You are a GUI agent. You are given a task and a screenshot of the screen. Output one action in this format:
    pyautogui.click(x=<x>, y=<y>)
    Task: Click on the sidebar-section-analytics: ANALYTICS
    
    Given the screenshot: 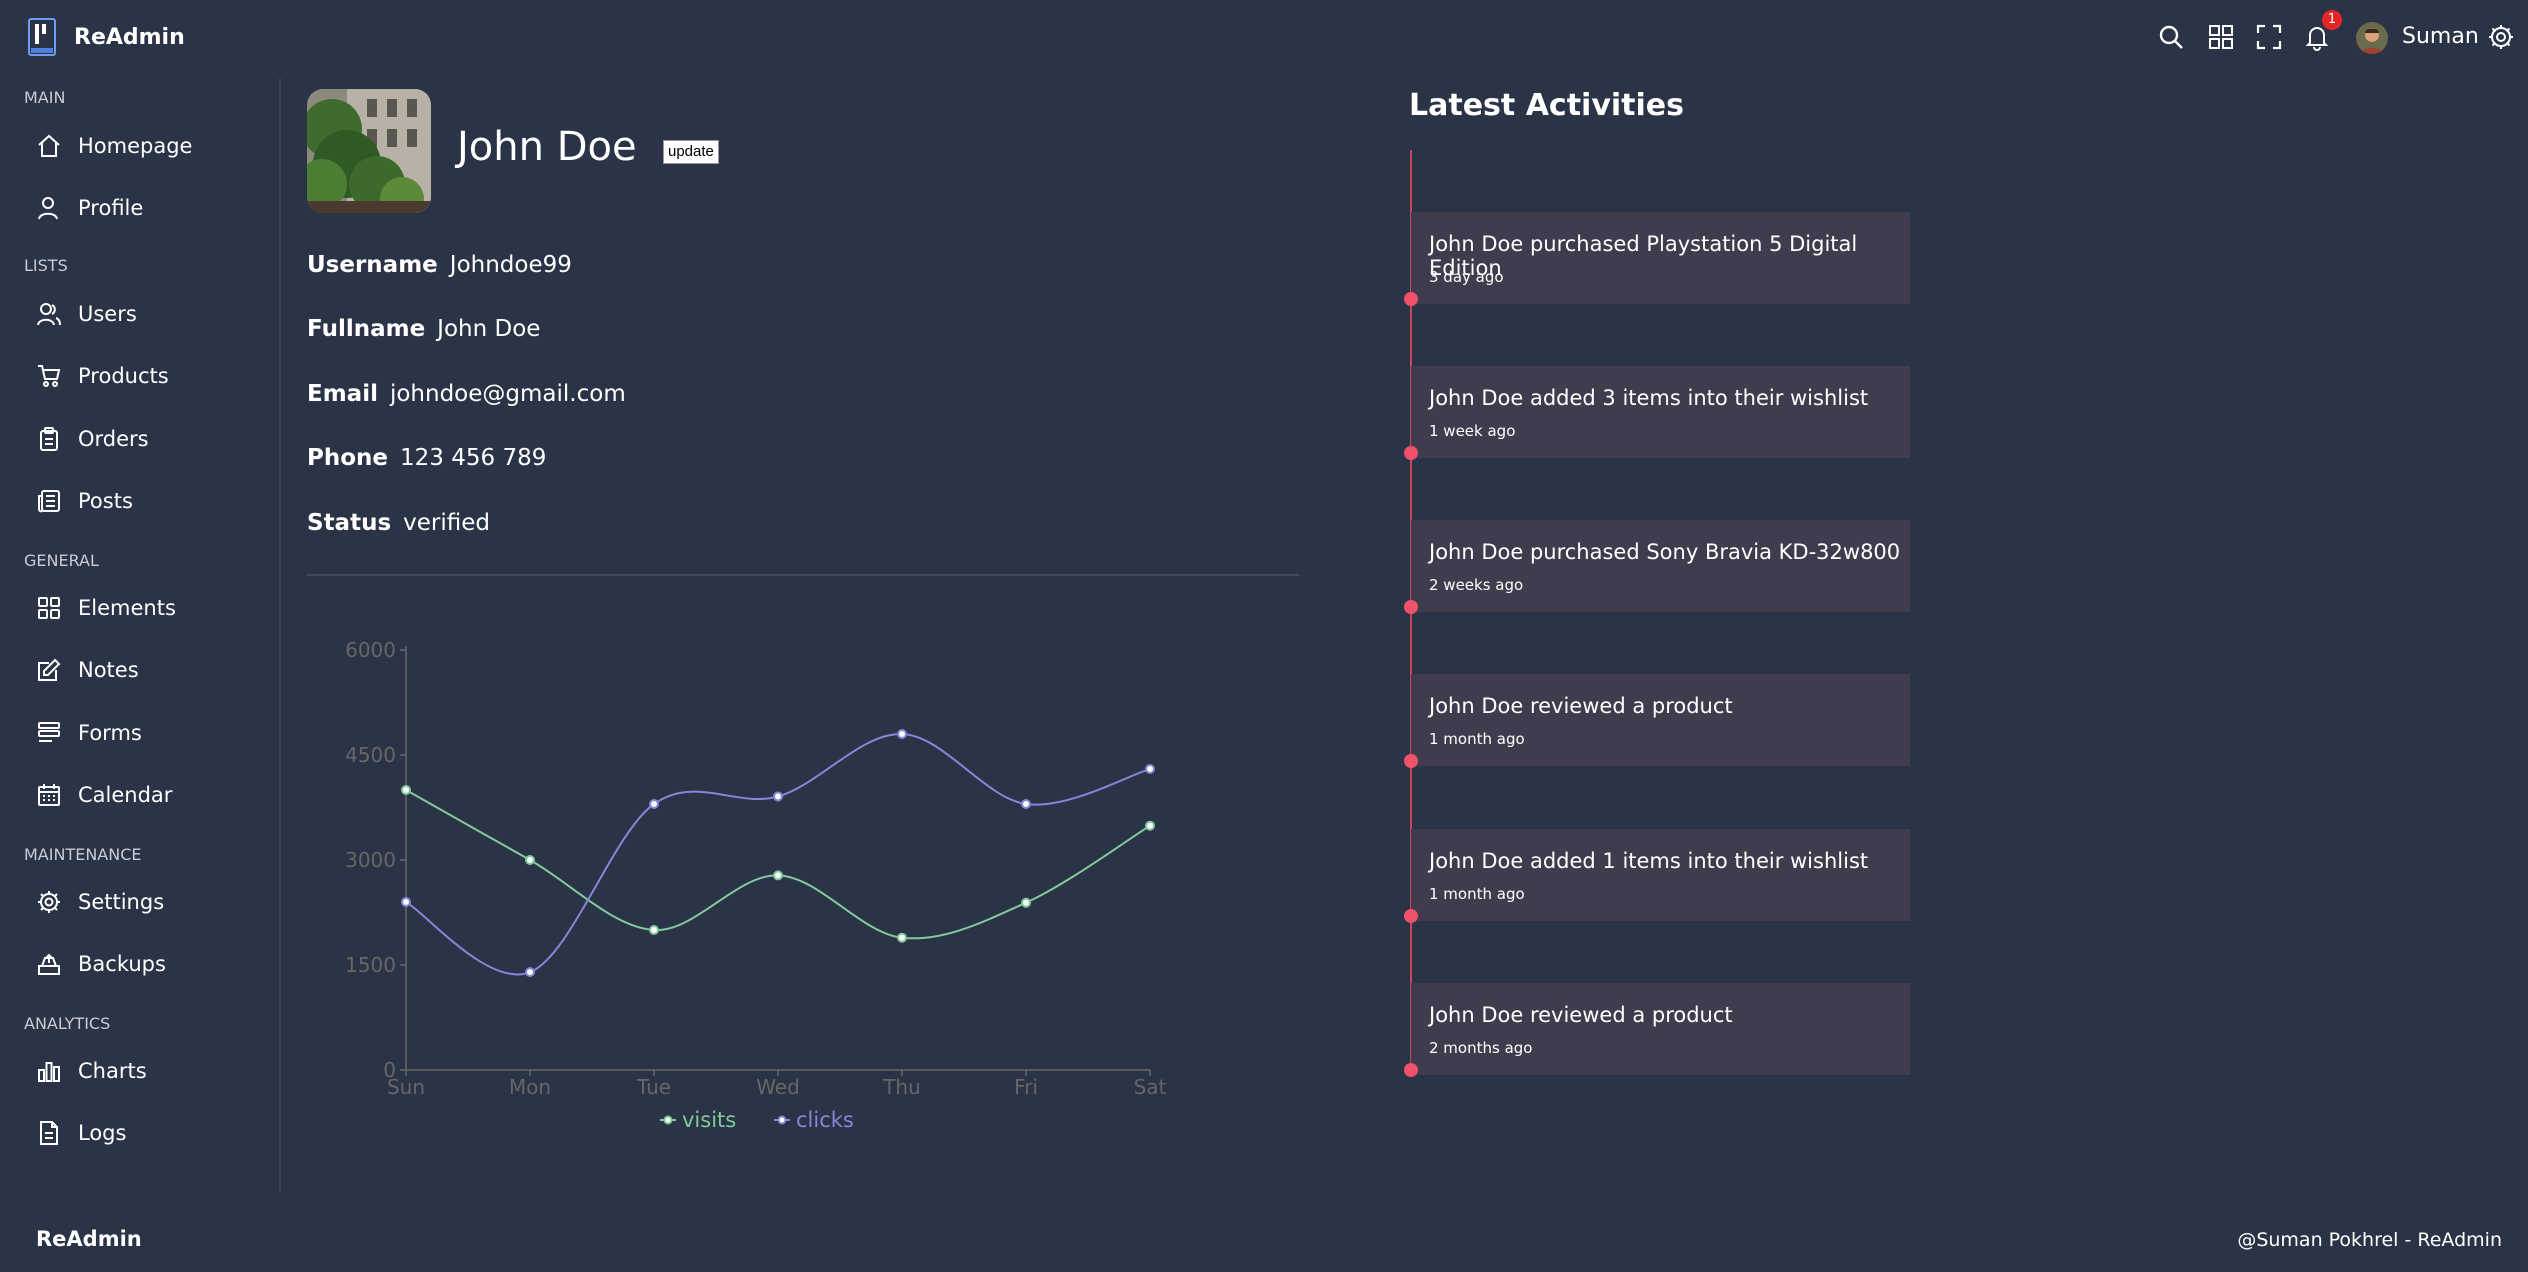 What is the action you would take?
    pyautogui.click(x=67, y=1023)
    